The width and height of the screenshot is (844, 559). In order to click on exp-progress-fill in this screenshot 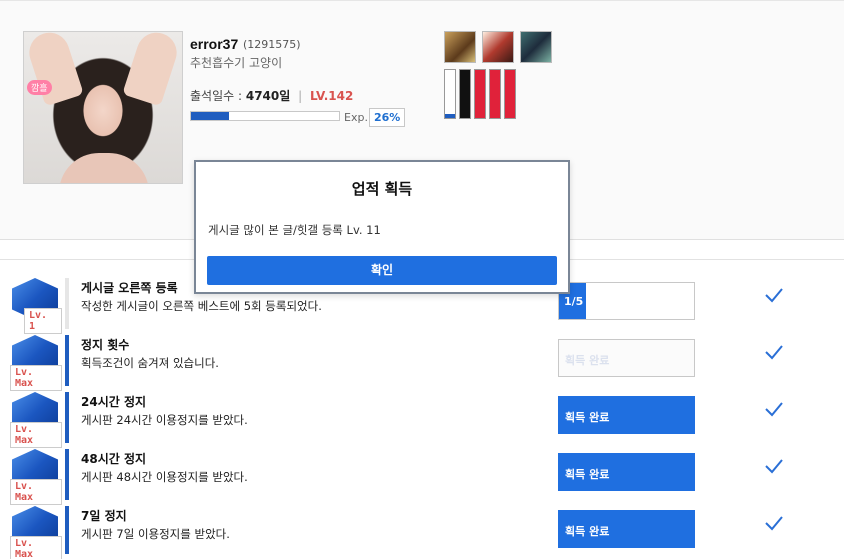, I will do `click(210, 116)`.